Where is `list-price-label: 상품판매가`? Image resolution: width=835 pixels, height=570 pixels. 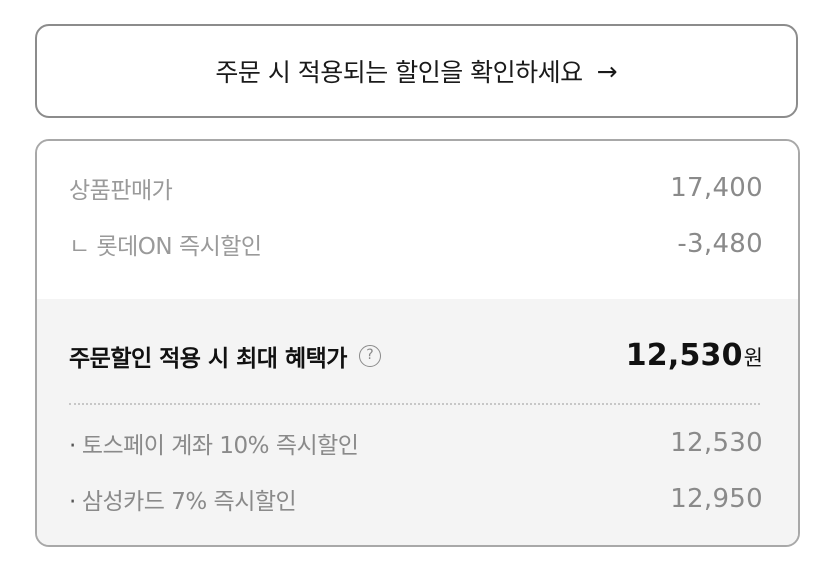
list-price-label: 상품판매가 is located at coordinates (121, 191).